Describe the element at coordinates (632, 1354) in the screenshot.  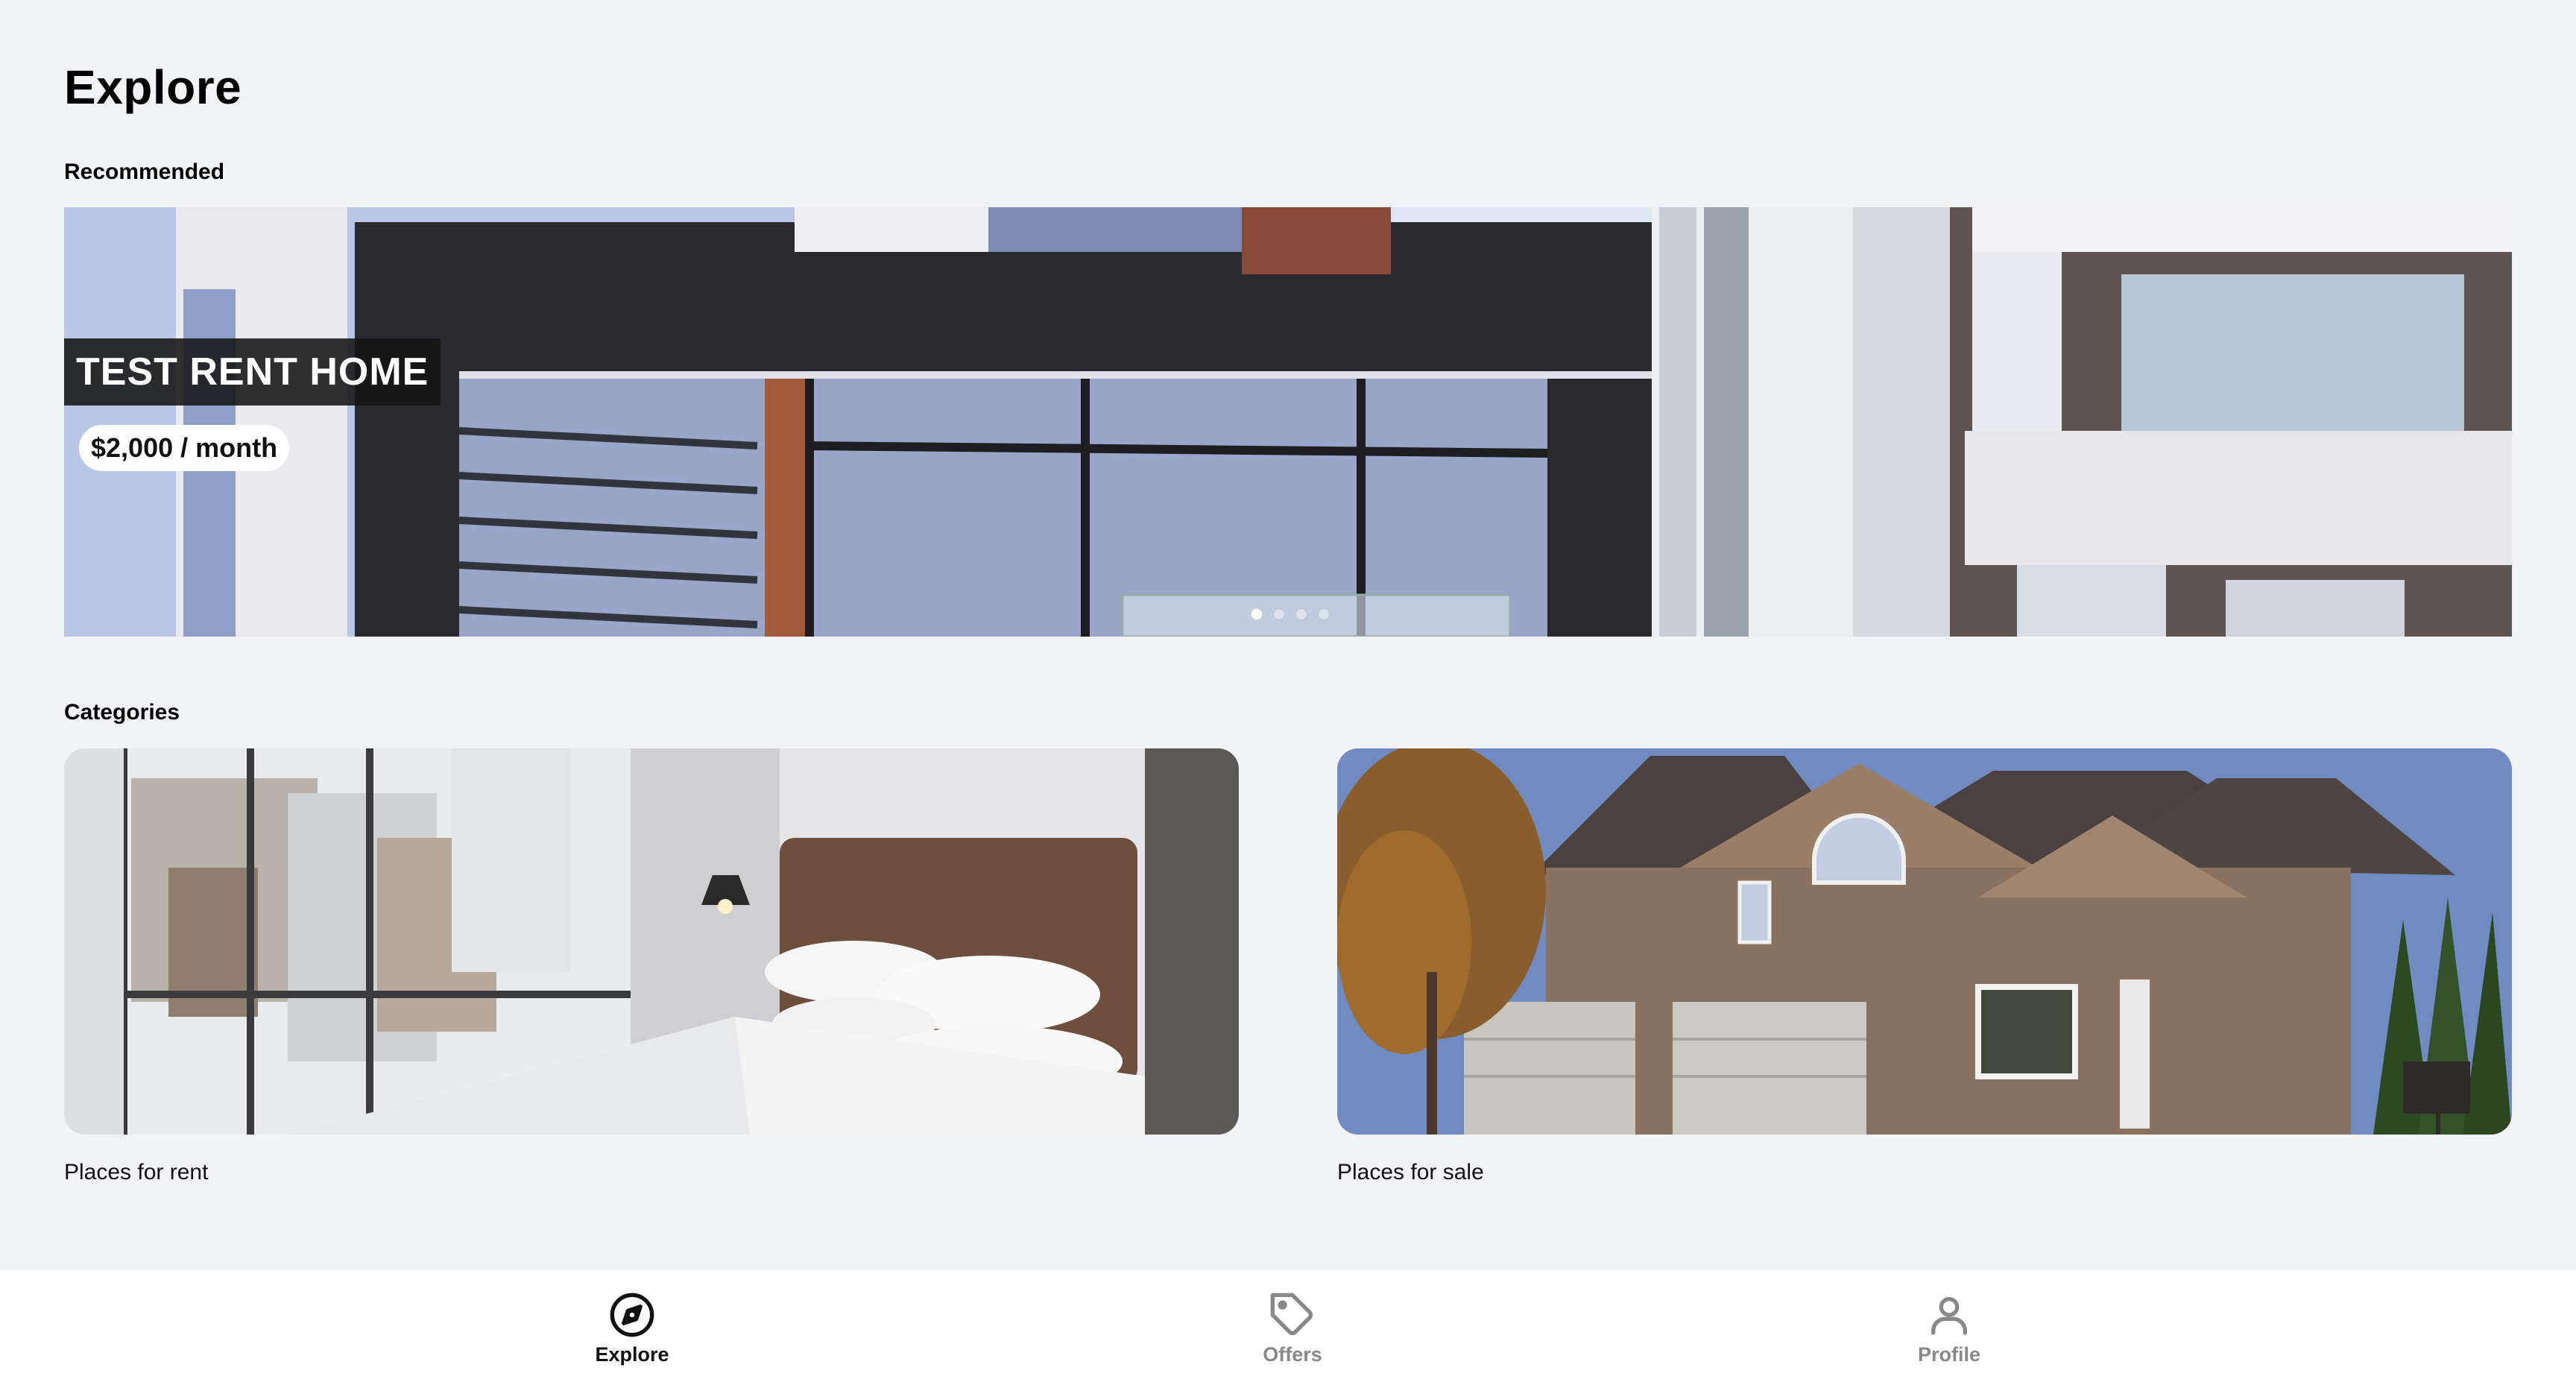
I see `nav-label-explore: Explore` at that location.